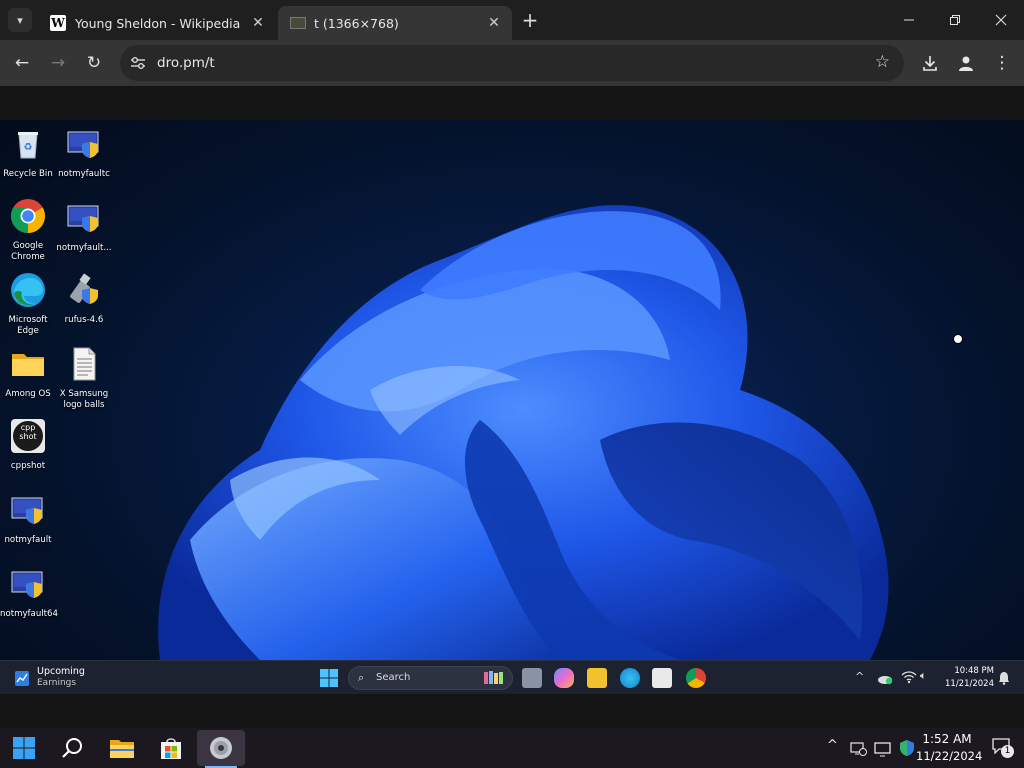 This screenshot has height=768, width=1024. What do you see at coordinates (696, 678) in the screenshot?
I see `chrome-icon` at bounding box center [696, 678].